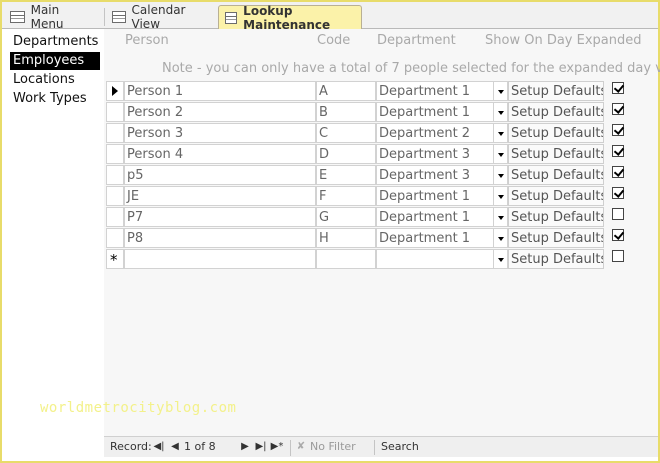 Image resolution: width=660 pixels, height=463 pixels. I want to click on code-field: H, so click(346, 238).